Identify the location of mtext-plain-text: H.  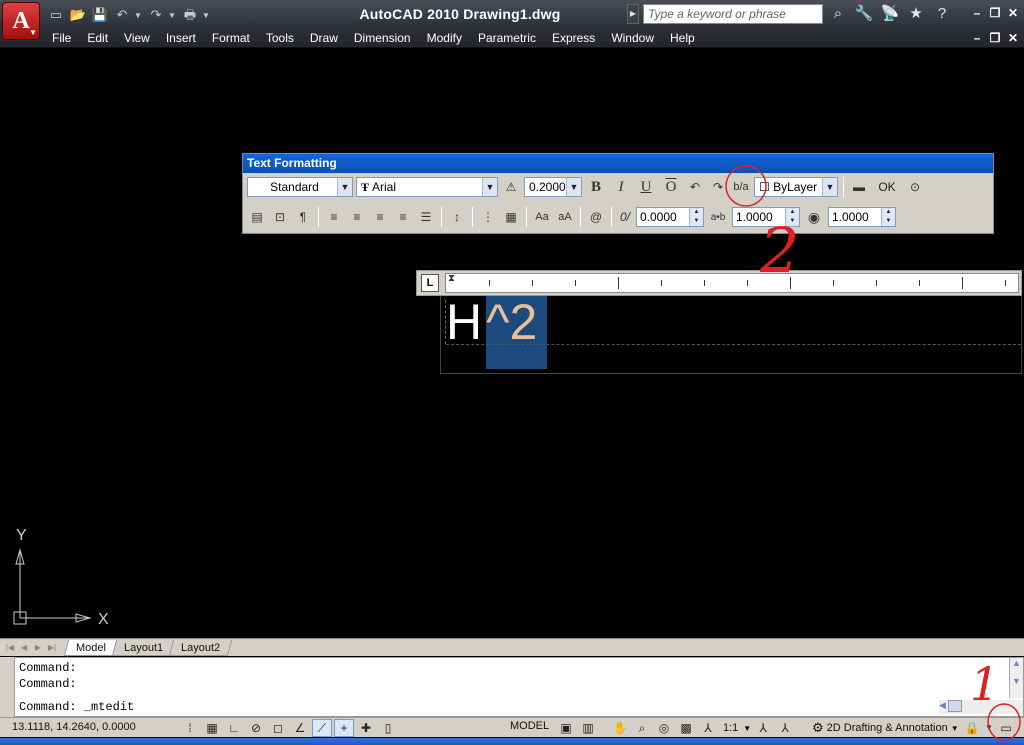
(464, 322).